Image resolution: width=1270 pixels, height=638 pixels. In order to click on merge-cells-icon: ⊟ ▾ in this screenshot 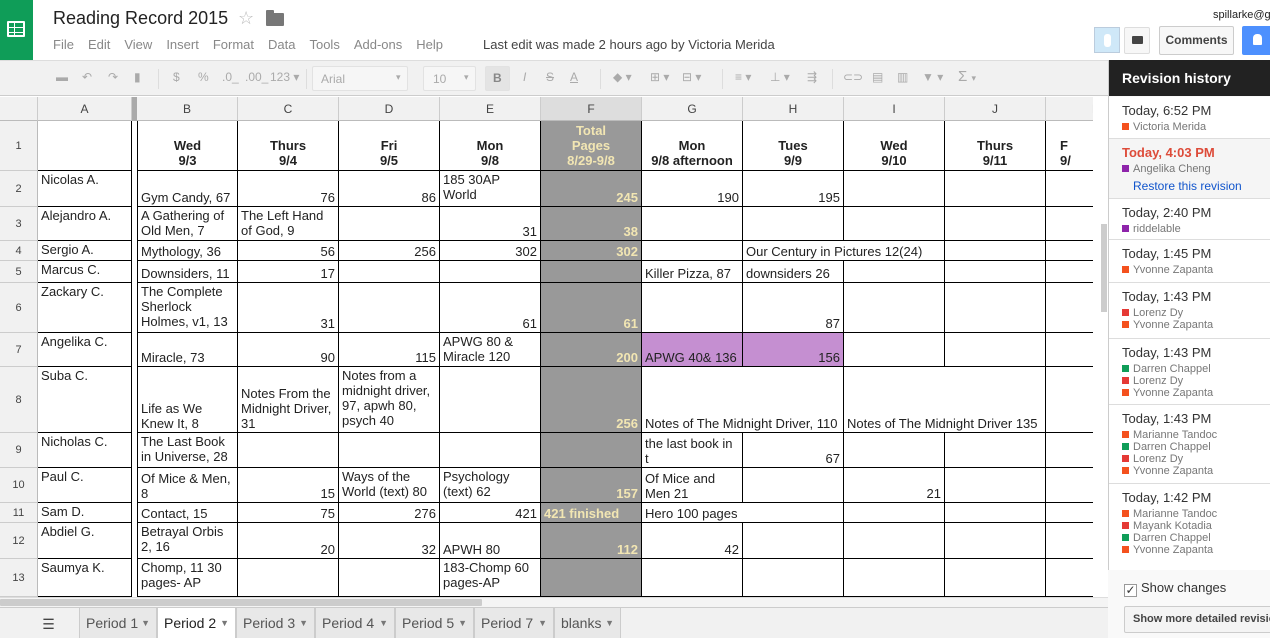, I will do `click(691, 77)`.